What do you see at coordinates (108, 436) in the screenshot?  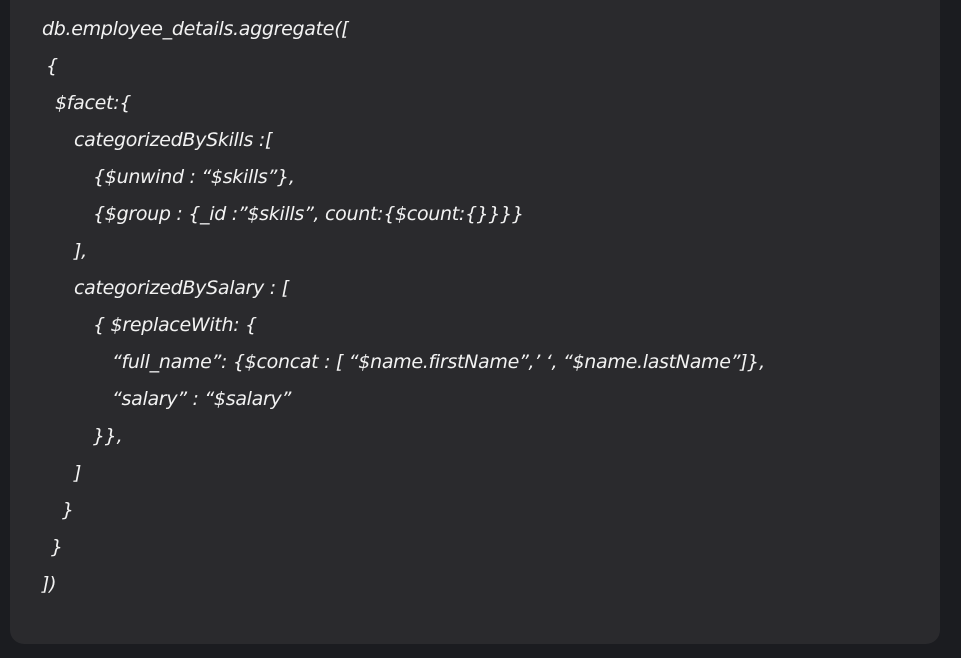 I see `code-line-12: }},` at bounding box center [108, 436].